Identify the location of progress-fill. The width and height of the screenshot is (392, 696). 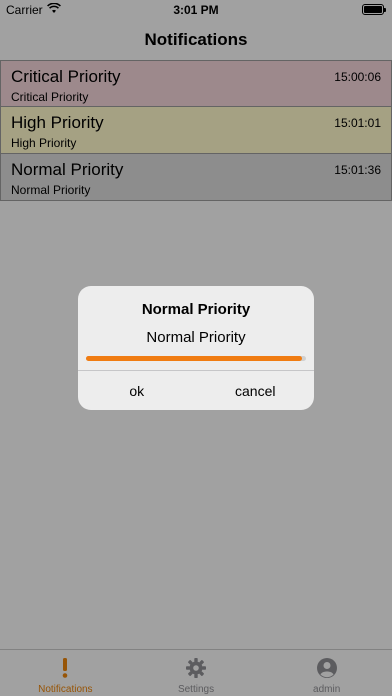
(194, 358).